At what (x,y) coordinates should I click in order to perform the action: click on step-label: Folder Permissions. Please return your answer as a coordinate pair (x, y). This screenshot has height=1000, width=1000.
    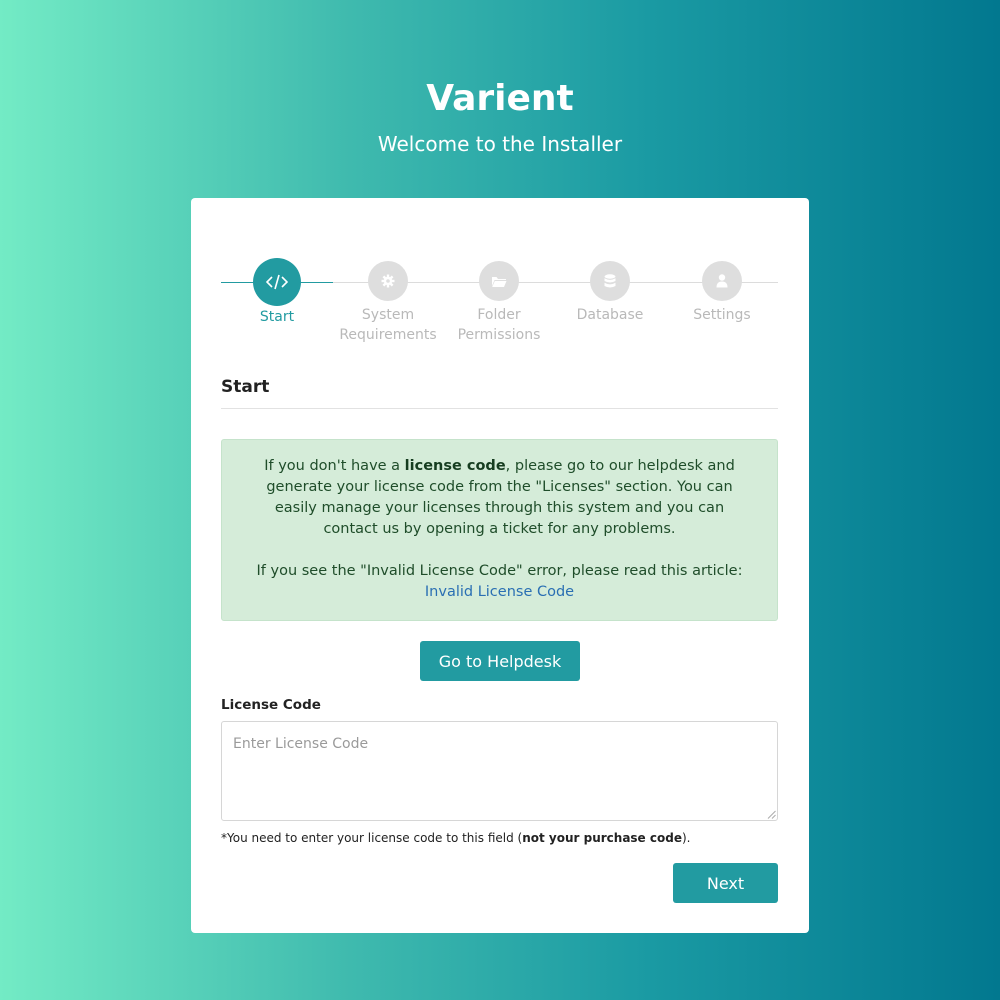
    Looking at the image, I should click on (499, 325).